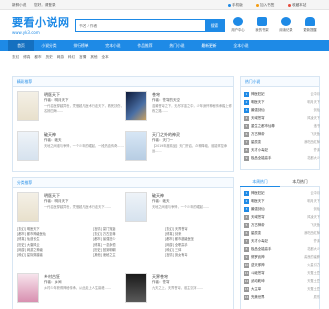  I want to click on nav-hot: 热门小说, so click(177, 45).